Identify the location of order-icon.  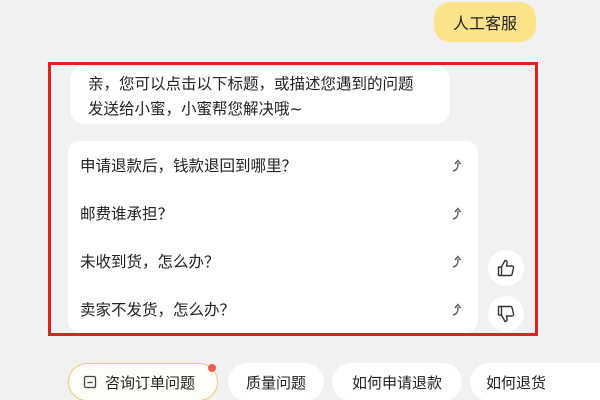
(90, 382).